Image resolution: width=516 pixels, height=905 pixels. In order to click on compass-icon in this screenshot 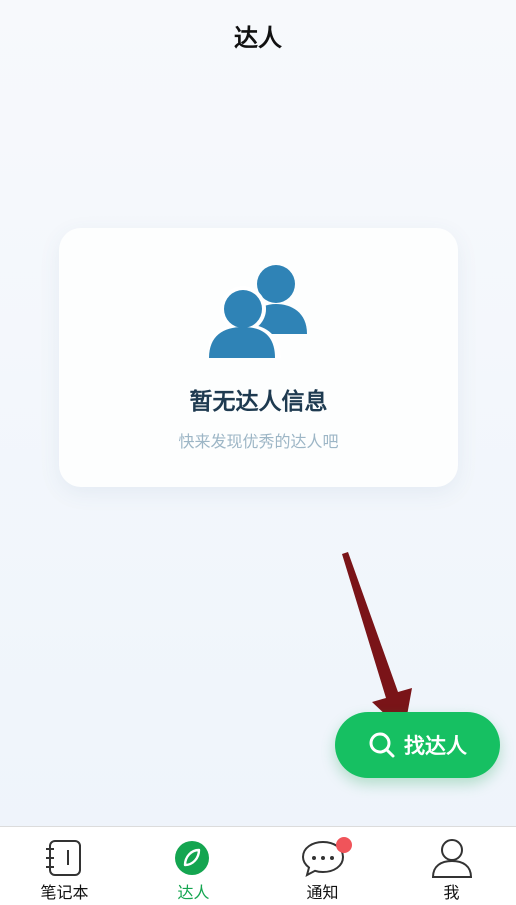, I will do `click(192, 858)`.